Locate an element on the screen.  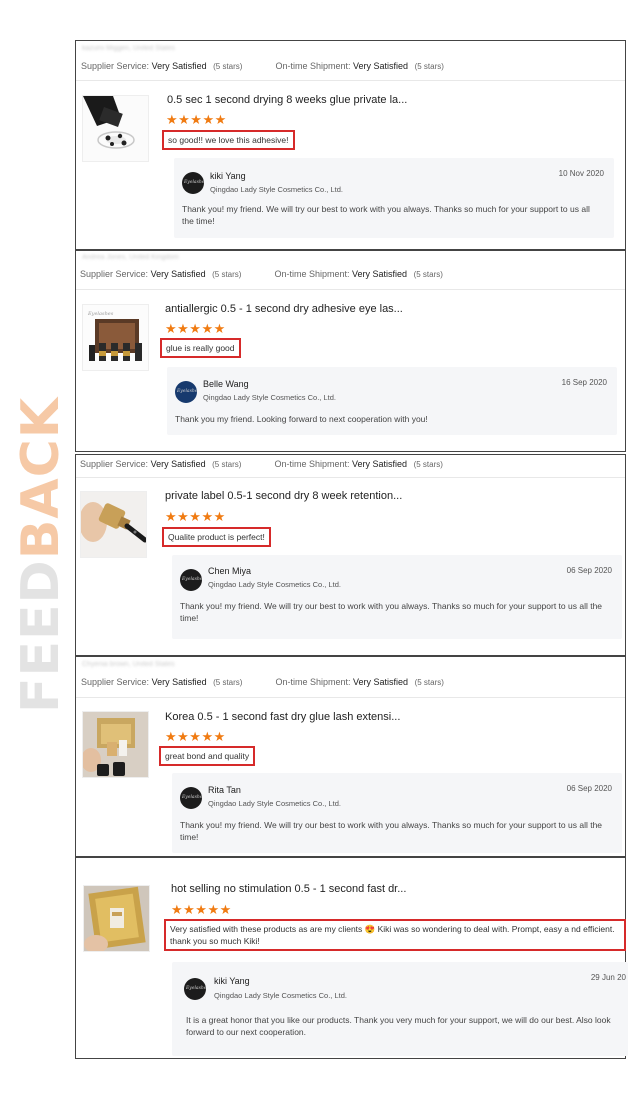
reply-author-name: Belle Wang is located at coordinates (226, 384).